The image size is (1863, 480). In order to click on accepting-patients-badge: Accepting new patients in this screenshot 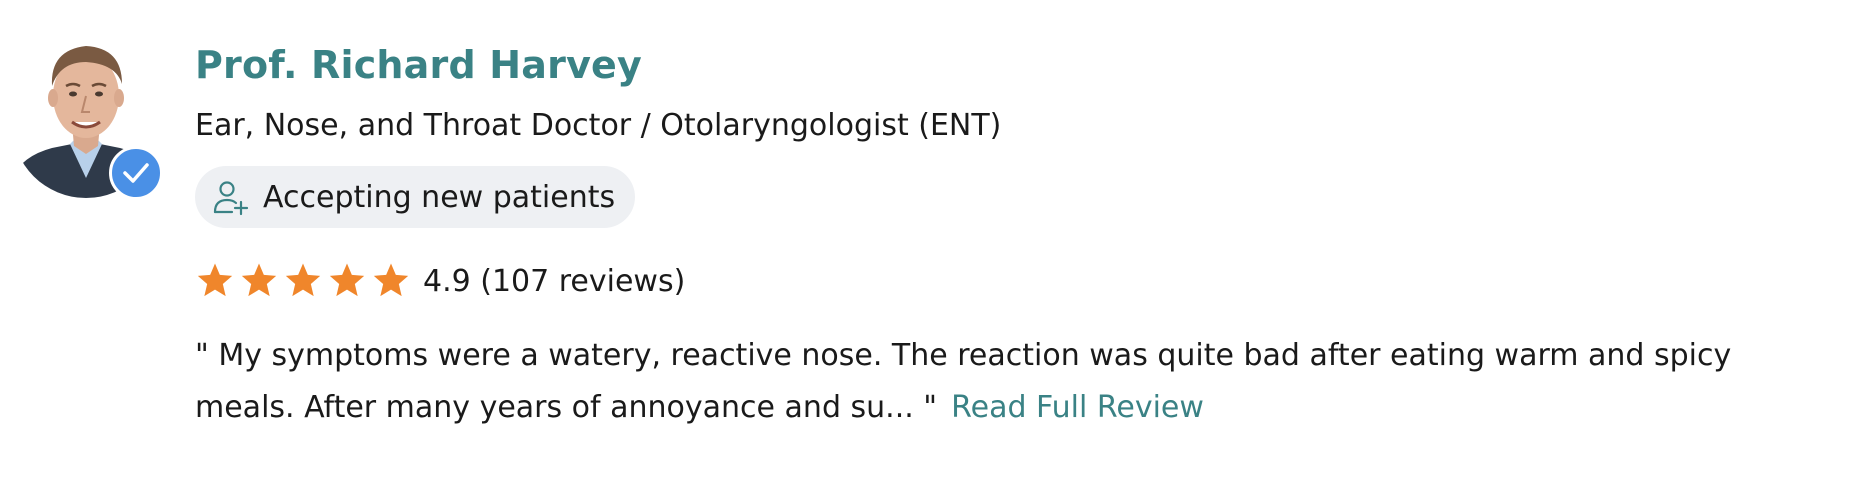, I will do `click(415, 197)`.